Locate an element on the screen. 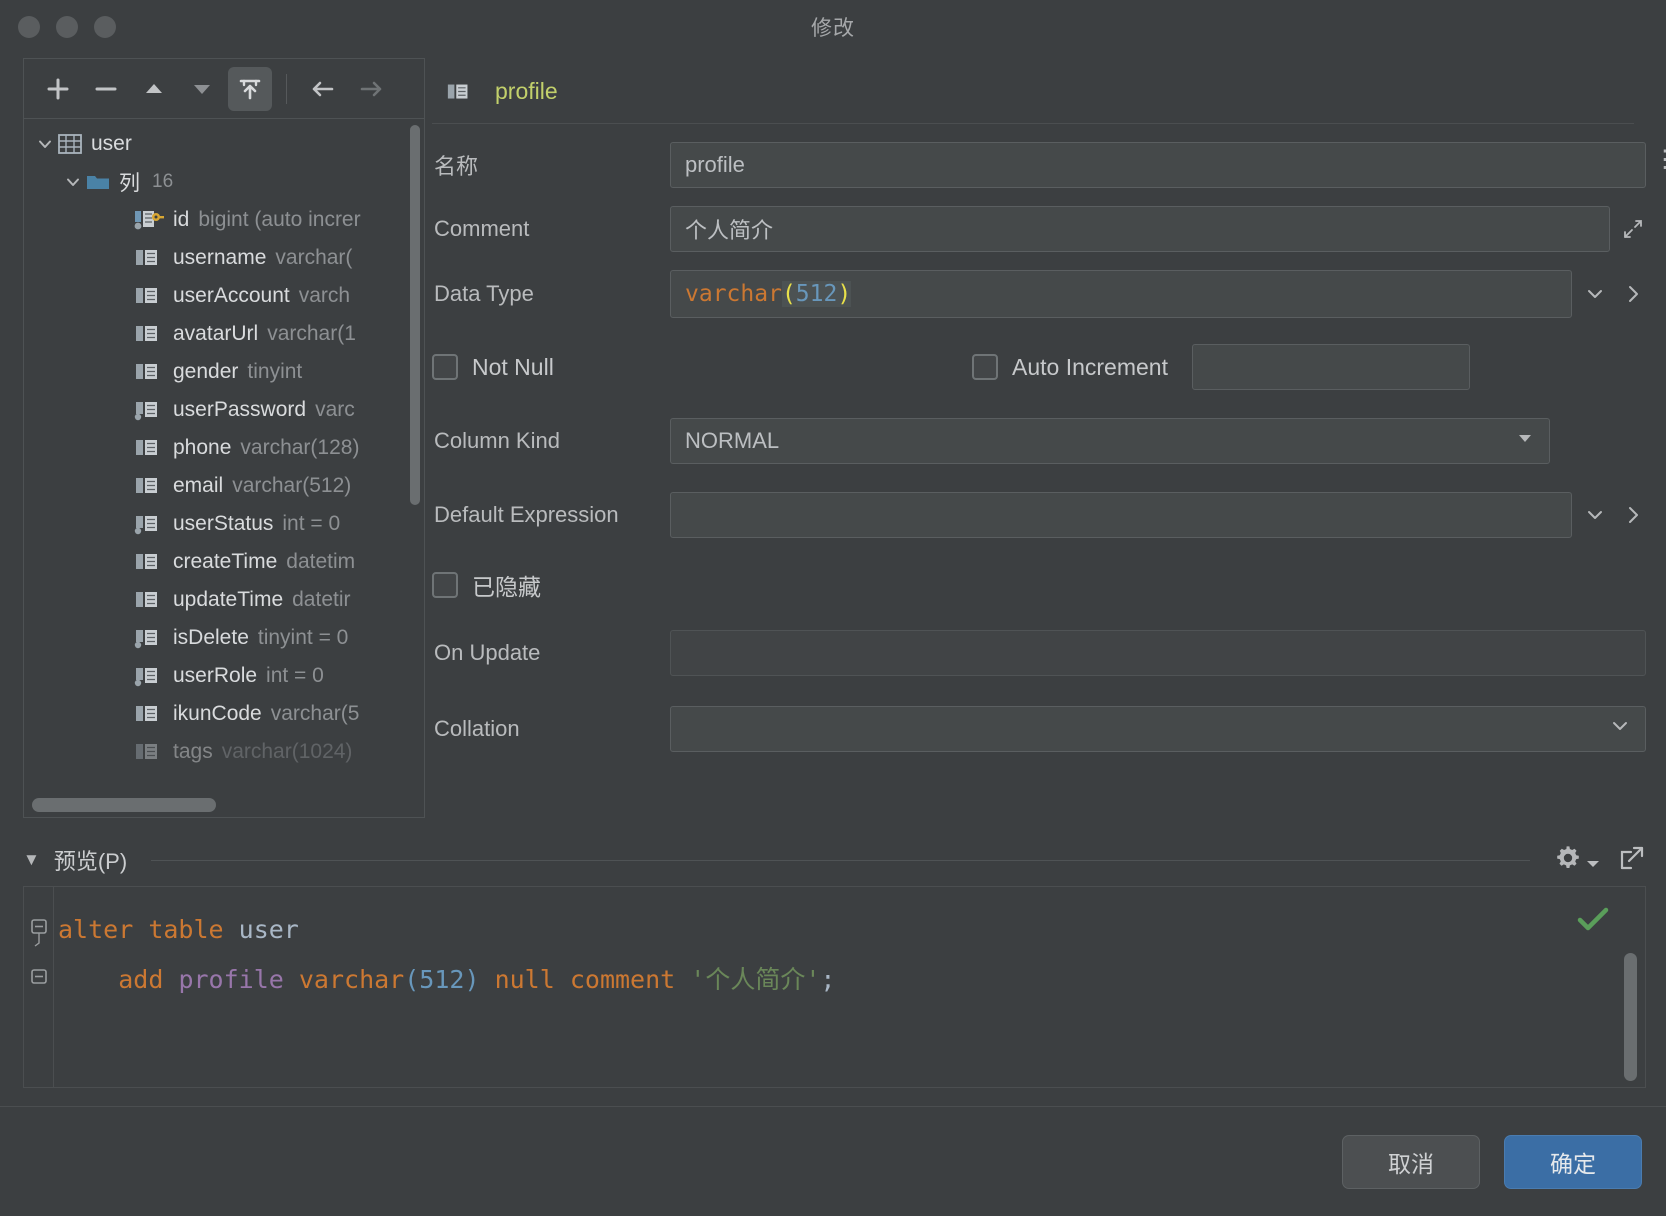 Image resolution: width=1666 pixels, height=1216 pixels. tree-row-column: userRole int = 0 is located at coordinates (224, 676).